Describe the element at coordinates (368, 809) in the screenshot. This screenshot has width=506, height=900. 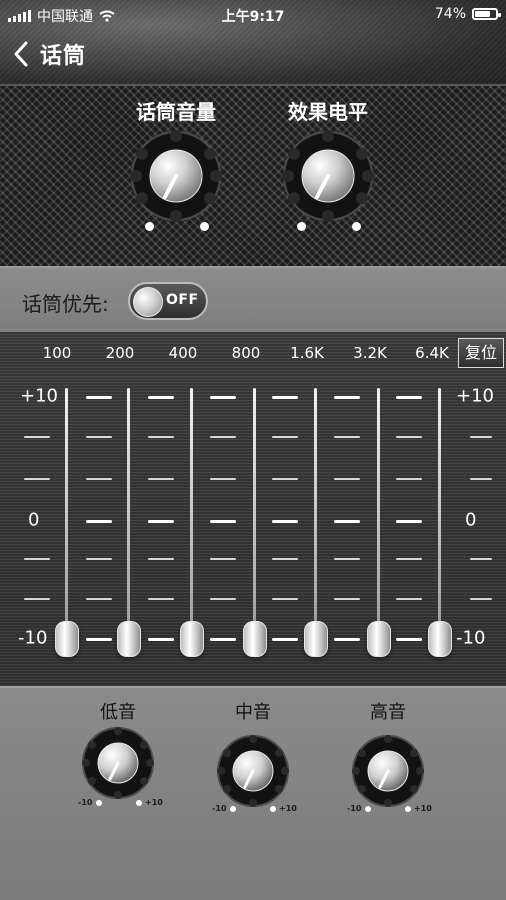
I see `treble-min-dot` at that location.